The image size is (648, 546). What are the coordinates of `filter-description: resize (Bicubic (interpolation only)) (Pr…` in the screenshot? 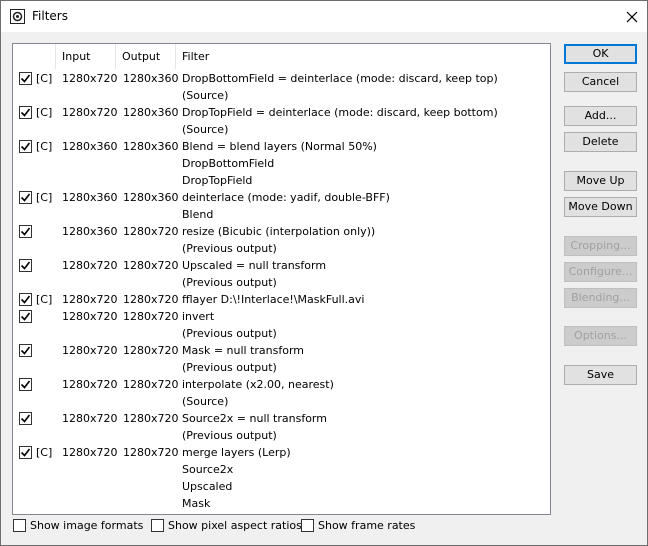 It's located at (278, 240).